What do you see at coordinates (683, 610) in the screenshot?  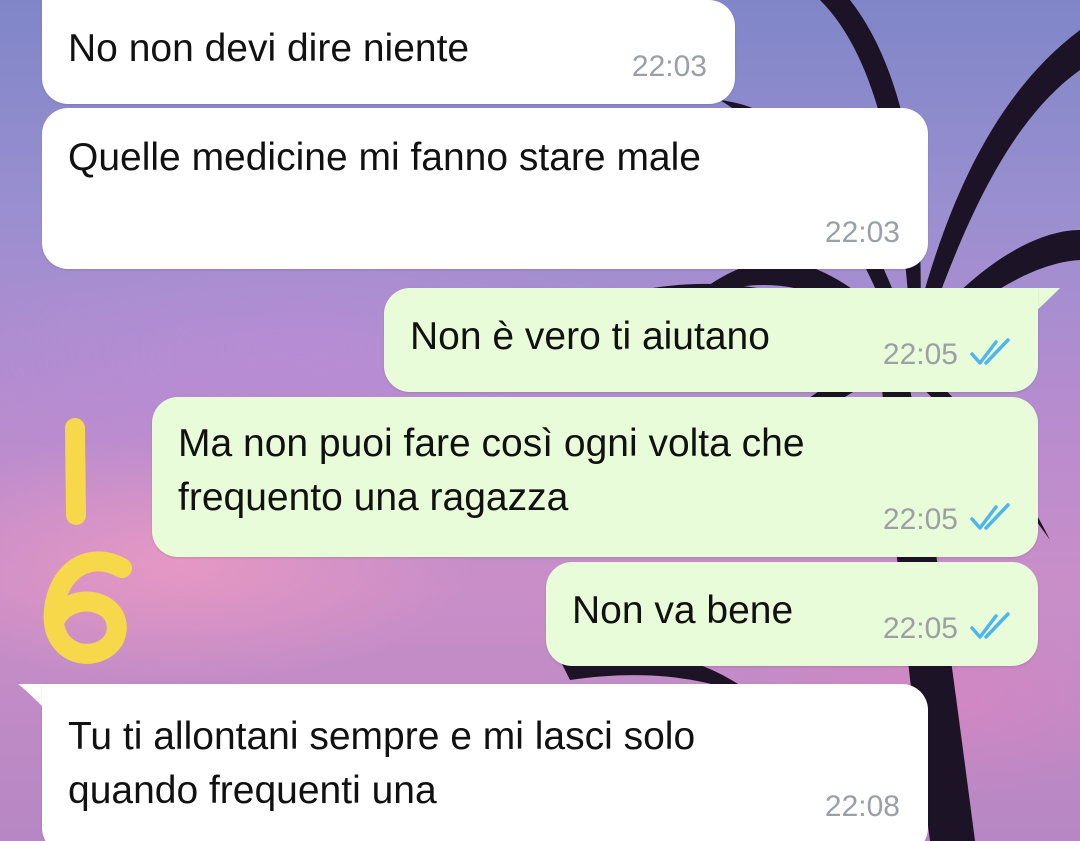 I see `message-text: Non va bene` at bounding box center [683, 610].